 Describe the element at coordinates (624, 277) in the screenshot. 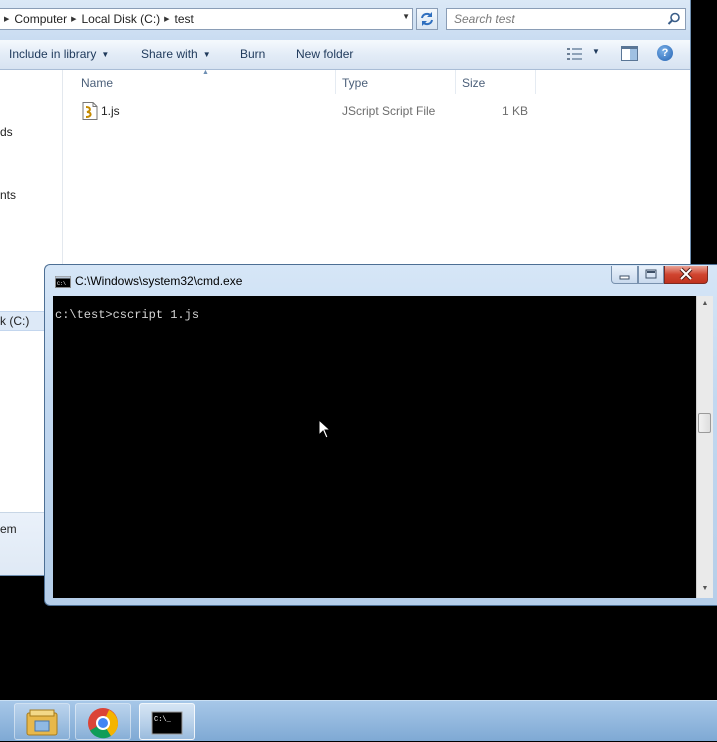

I see `minimize-icon` at that location.